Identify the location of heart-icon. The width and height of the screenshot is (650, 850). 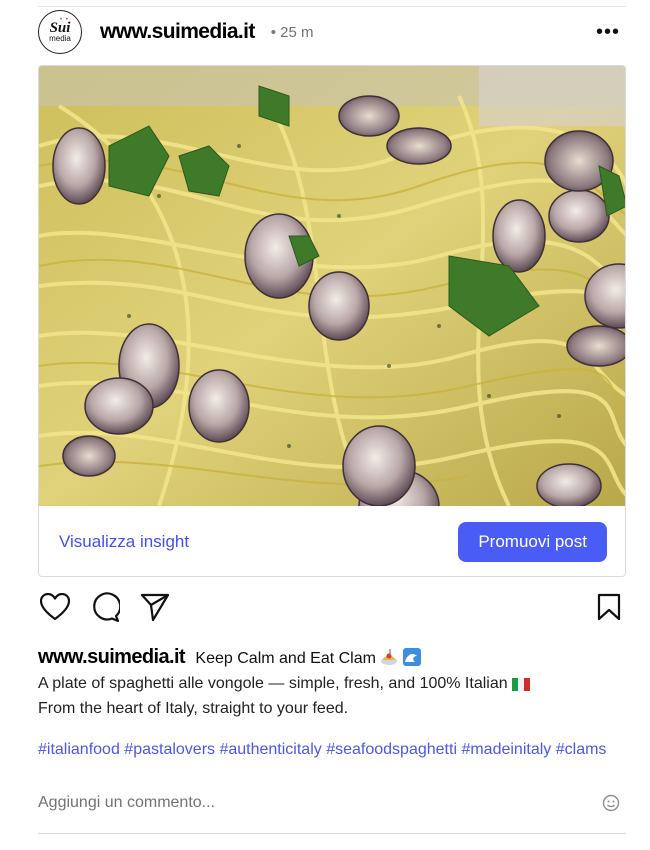
(55, 607).